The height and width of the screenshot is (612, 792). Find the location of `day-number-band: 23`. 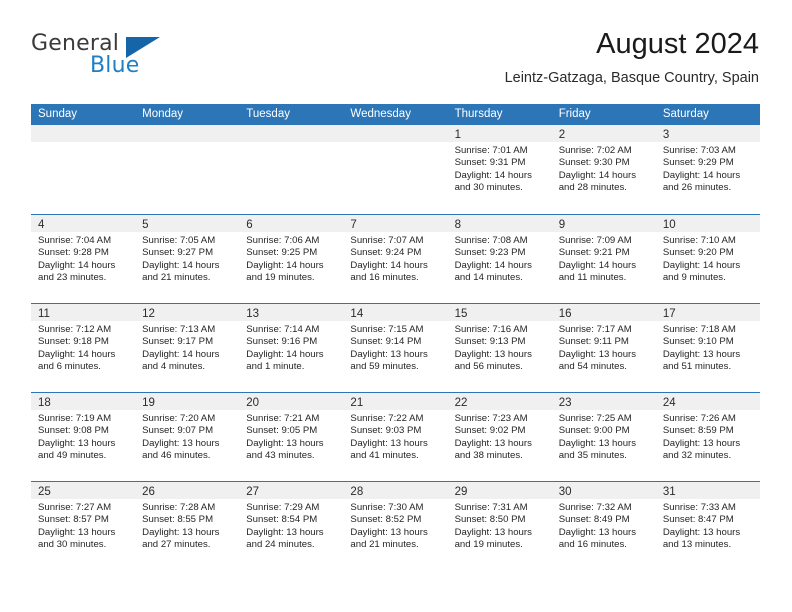

day-number-band: 23 is located at coordinates (603, 401).